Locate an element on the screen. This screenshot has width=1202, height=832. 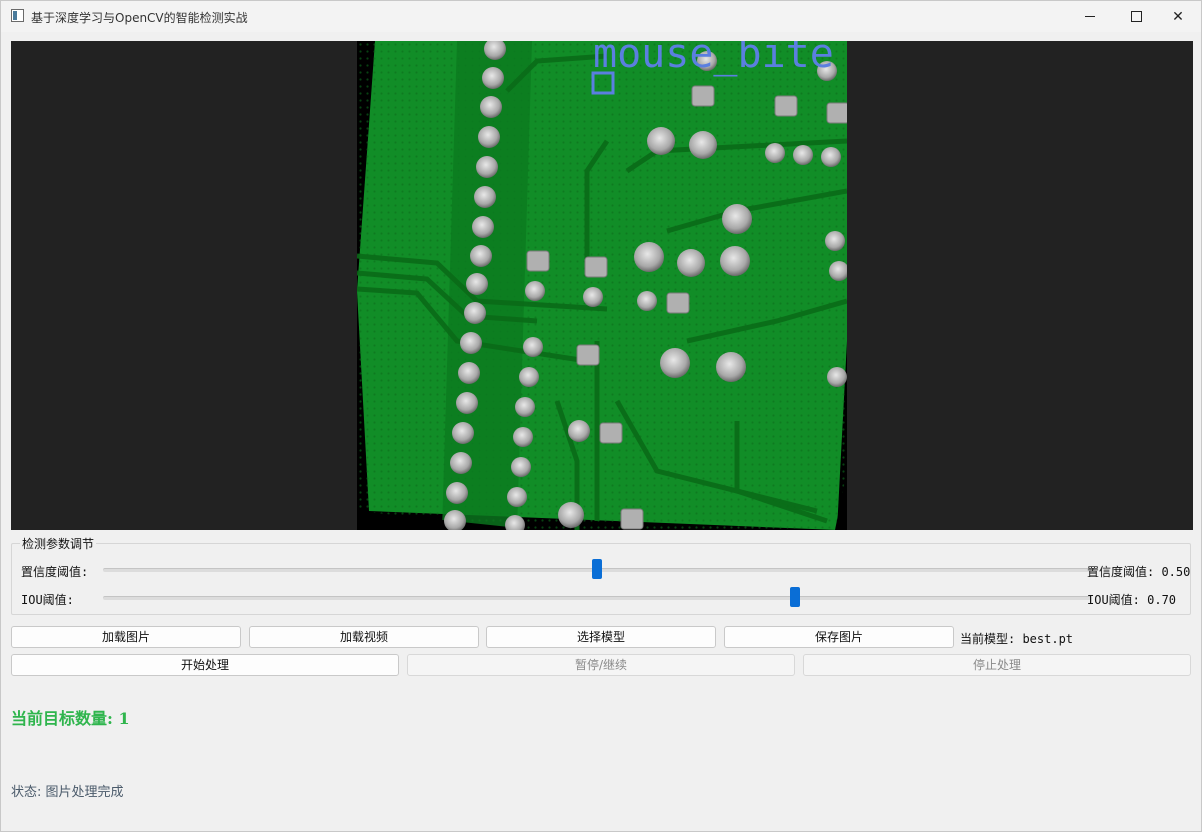
load-image-button: 加载图片 is located at coordinates (126, 637).